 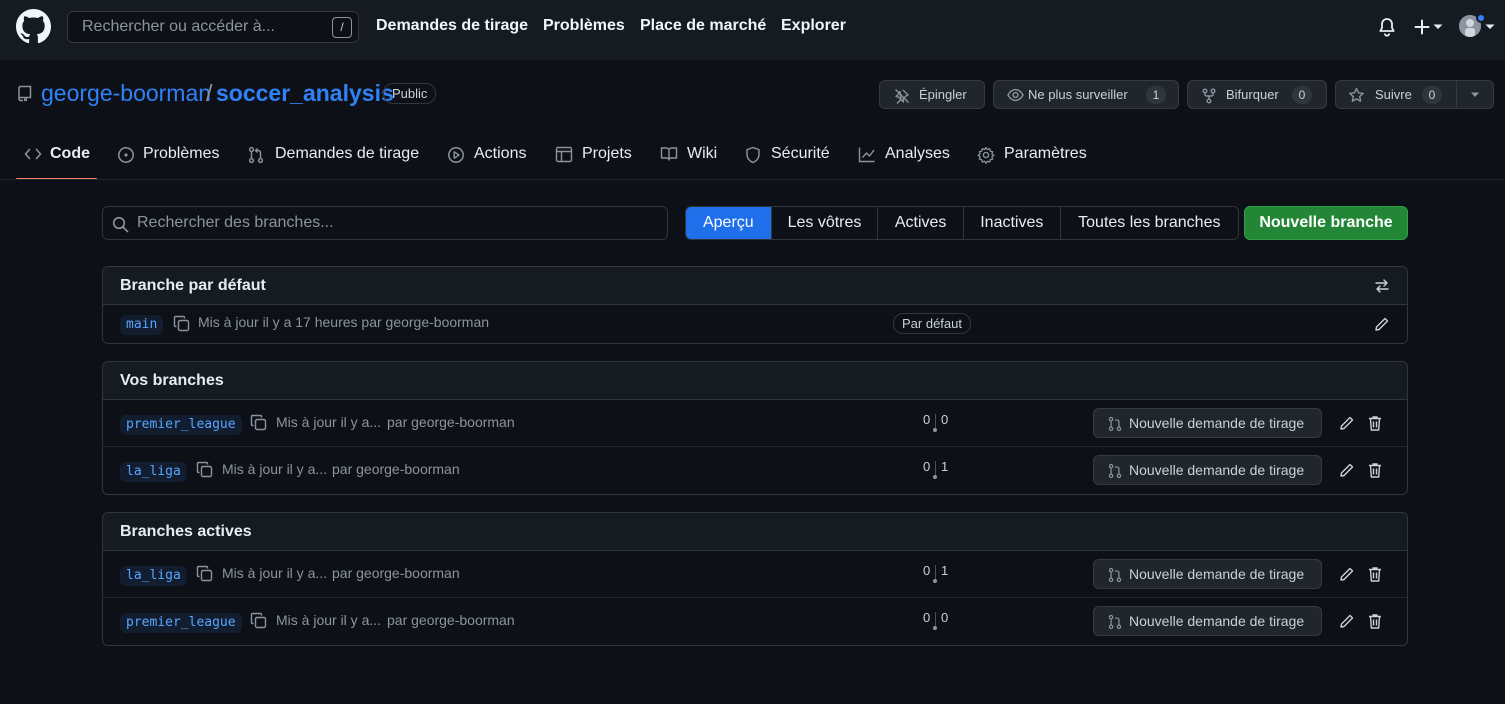 What do you see at coordinates (825, 223) in the screenshot?
I see `filter-yours: Les vôtres` at bounding box center [825, 223].